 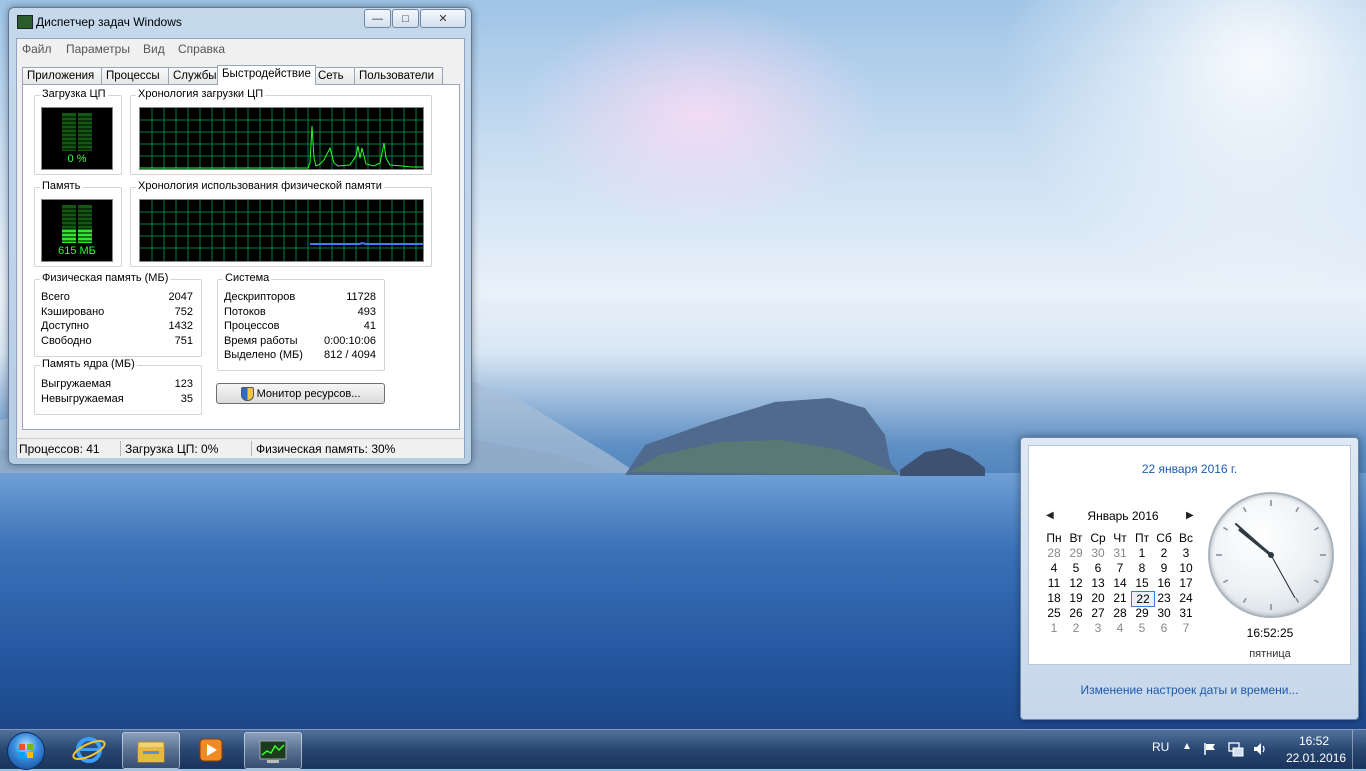 What do you see at coordinates (26, 751) in the screenshot?
I see `start-button` at bounding box center [26, 751].